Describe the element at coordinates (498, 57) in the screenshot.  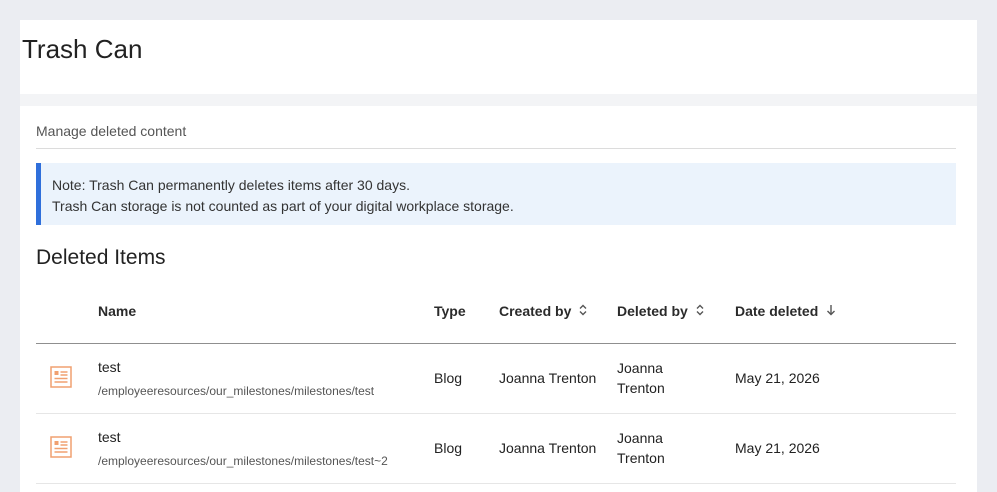
I see `page-header: Trash Can` at that location.